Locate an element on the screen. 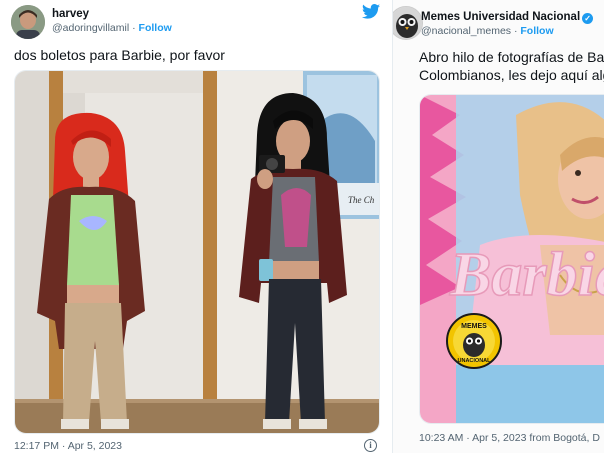 This screenshot has width=604, height=453. photo-sign-text: The Ch is located at coordinates (361, 200).